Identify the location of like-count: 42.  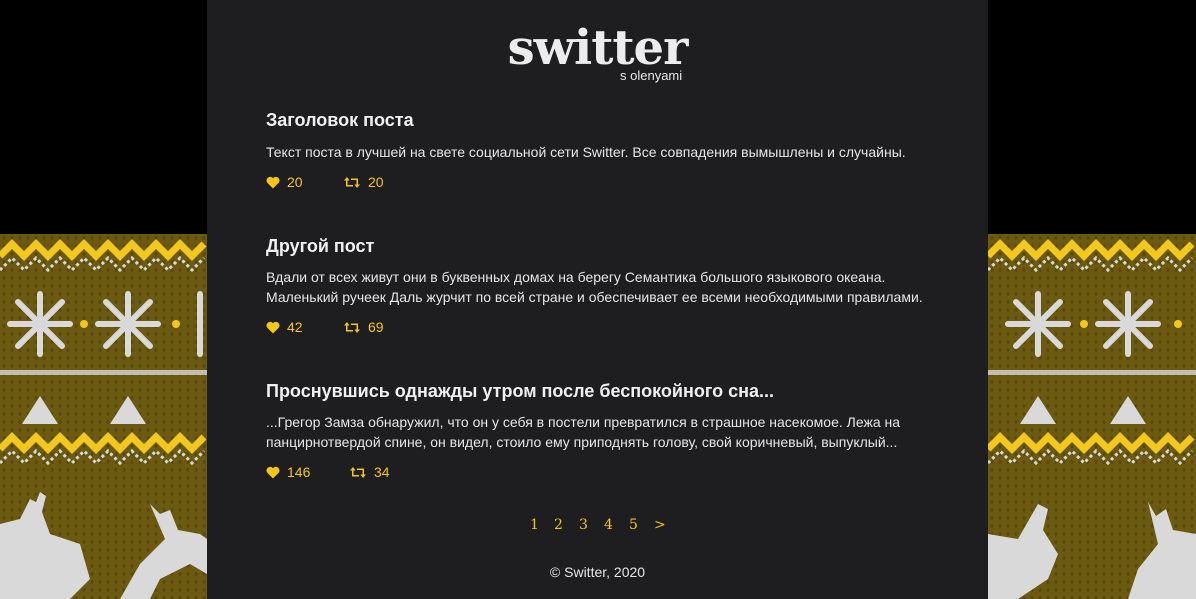
(295, 327).